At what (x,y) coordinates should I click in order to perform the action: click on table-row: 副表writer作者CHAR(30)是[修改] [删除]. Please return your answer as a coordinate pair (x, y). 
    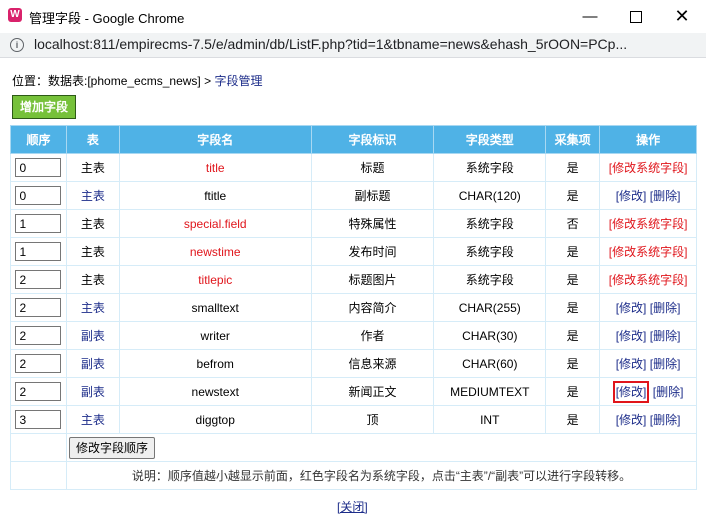
    Looking at the image, I should click on (353, 335).